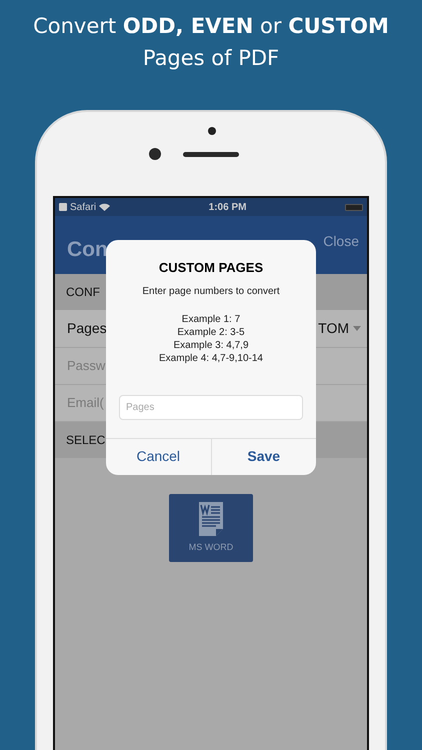  Describe the element at coordinates (357, 328) in the screenshot. I see `caret-icon` at that location.